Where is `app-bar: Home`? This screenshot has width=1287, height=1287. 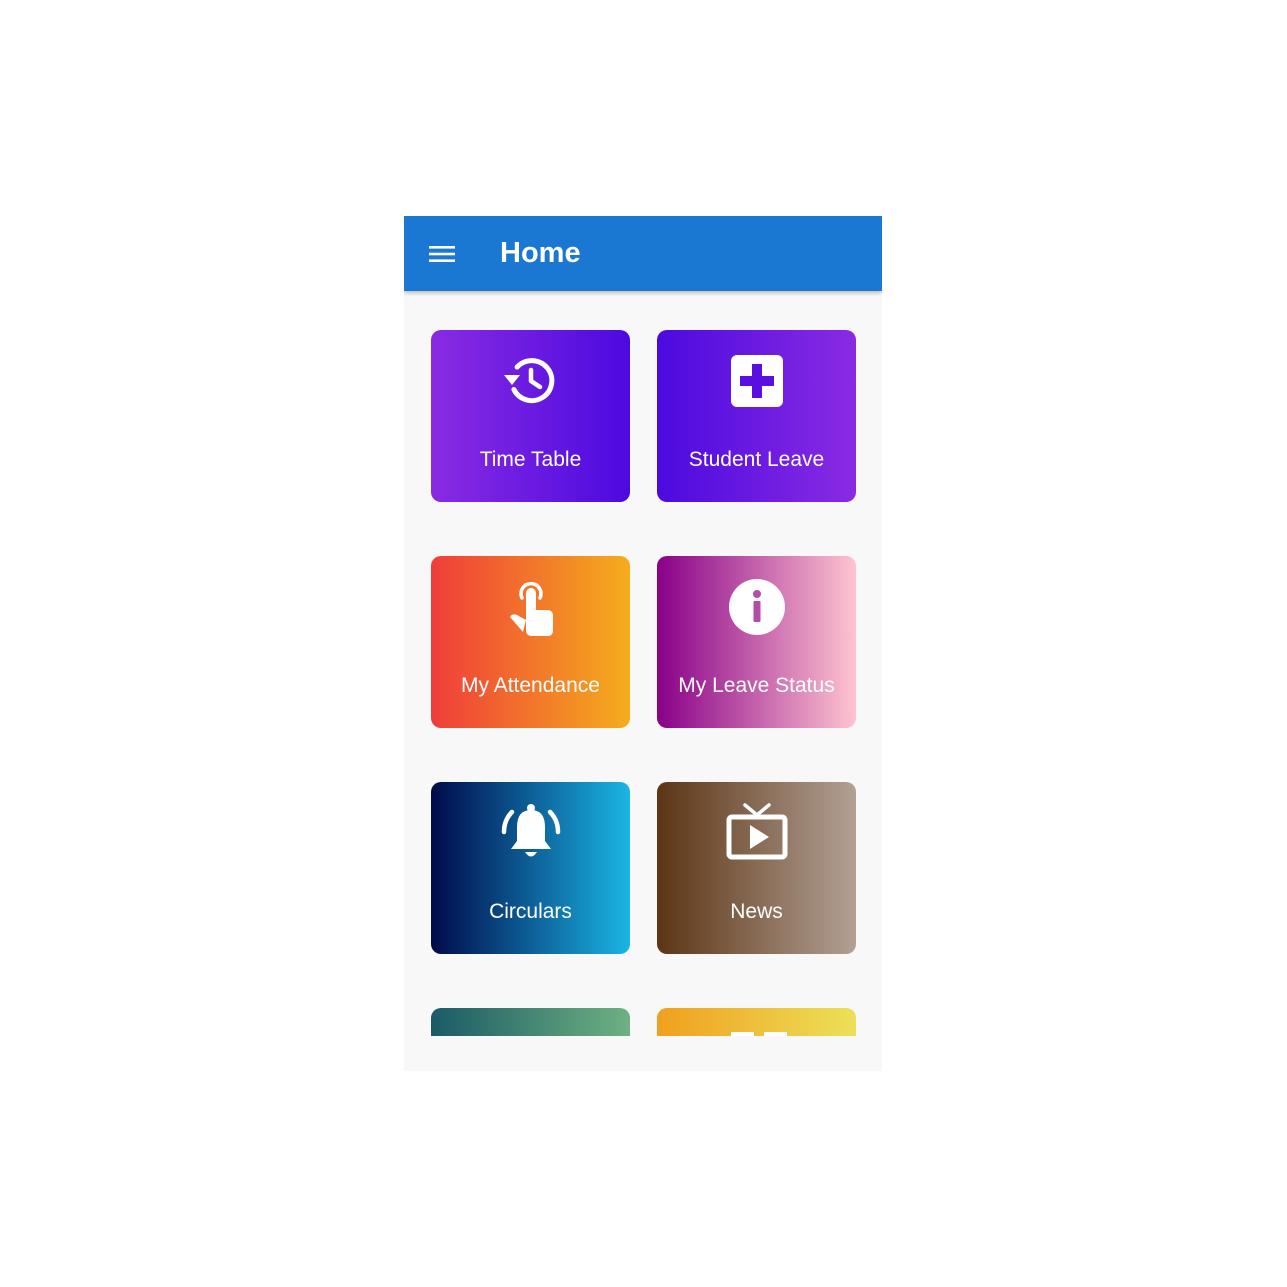 app-bar: Home is located at coordinates (643, 253).